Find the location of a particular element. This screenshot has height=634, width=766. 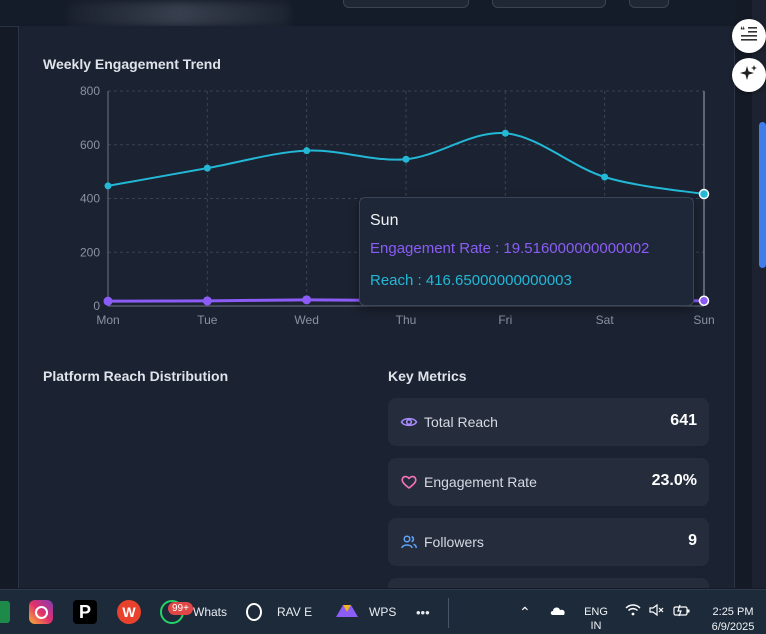

tooltip-engagement: Engagement Rate : 19.516000000000002 is located at coordinates (510, 248).